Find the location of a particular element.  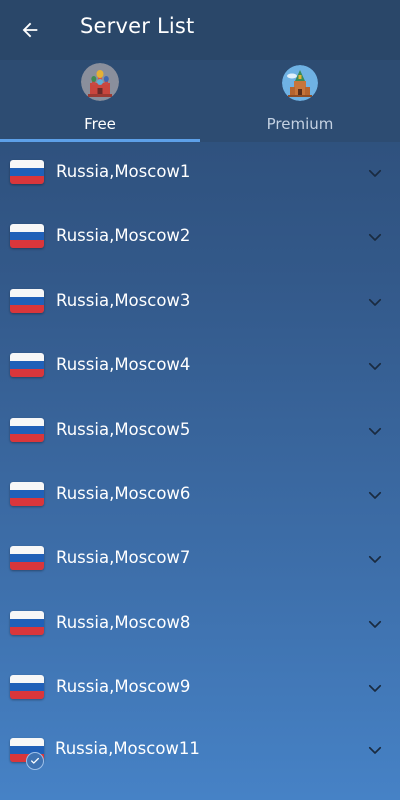

tab-bar: Free Premium is located at coordinates (200, 101).